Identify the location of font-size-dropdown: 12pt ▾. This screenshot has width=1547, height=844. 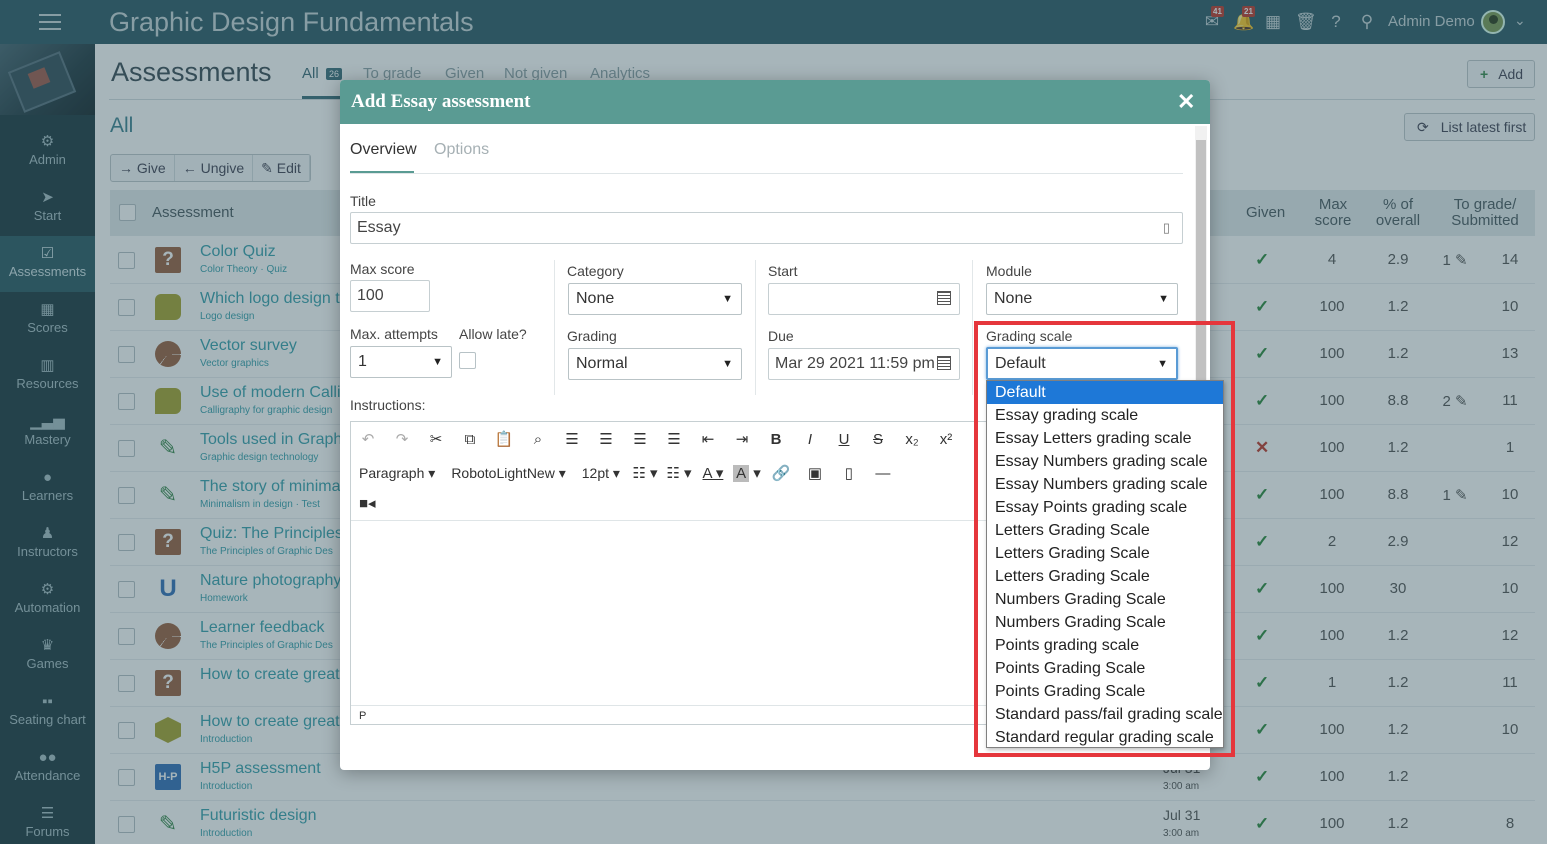
(601, 473).